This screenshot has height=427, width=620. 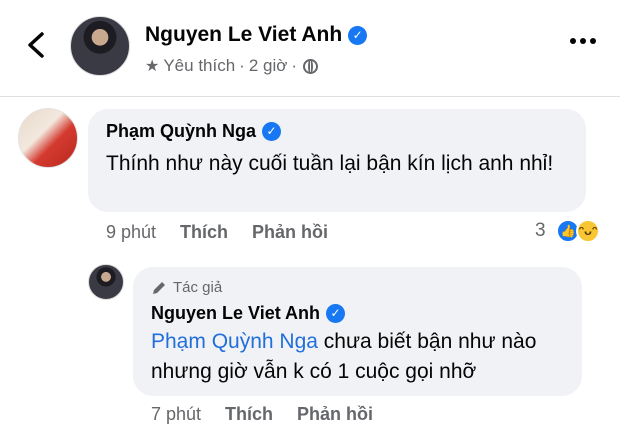 What do you see at coordinates (583, 41) in the screenshot?
I see `more-options-icon` at bounding box center [583, 41].